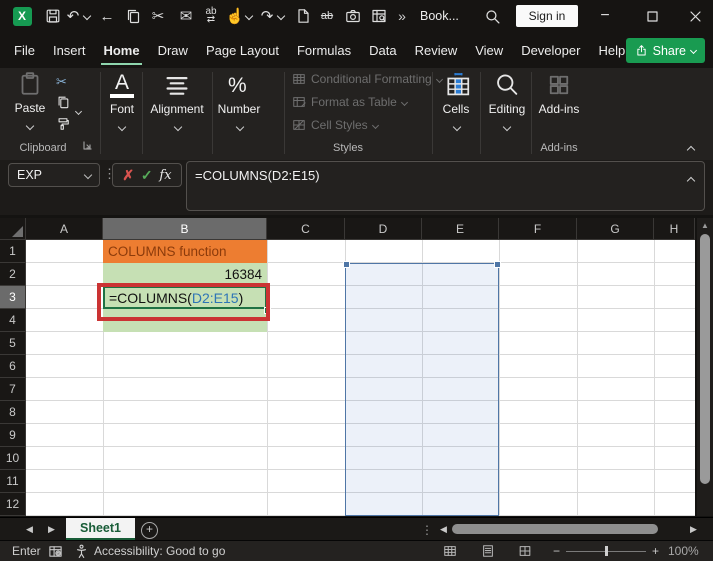 The width and height of the screenshot is (713, 561). Describe the element at coordinates (379, 16) in the screenshot. I see `lookup-sheet-icon` at that location.